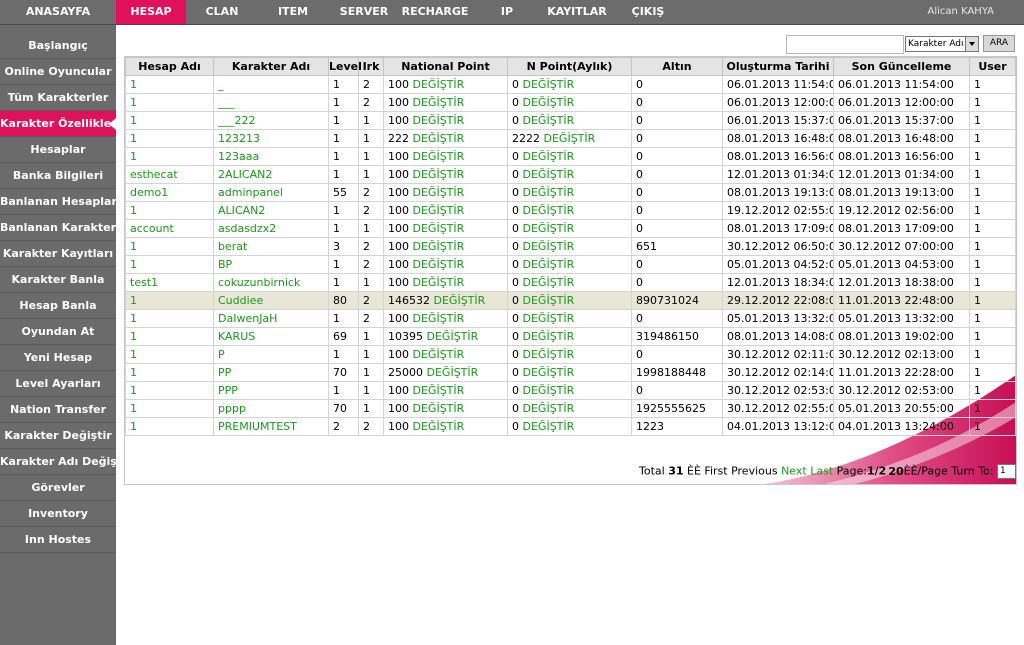 This screenshot has width=1024, height=645. I want to click on sidebar-item-banlanan-karakterler: Banlanan Karakterler, so click(58, 228).